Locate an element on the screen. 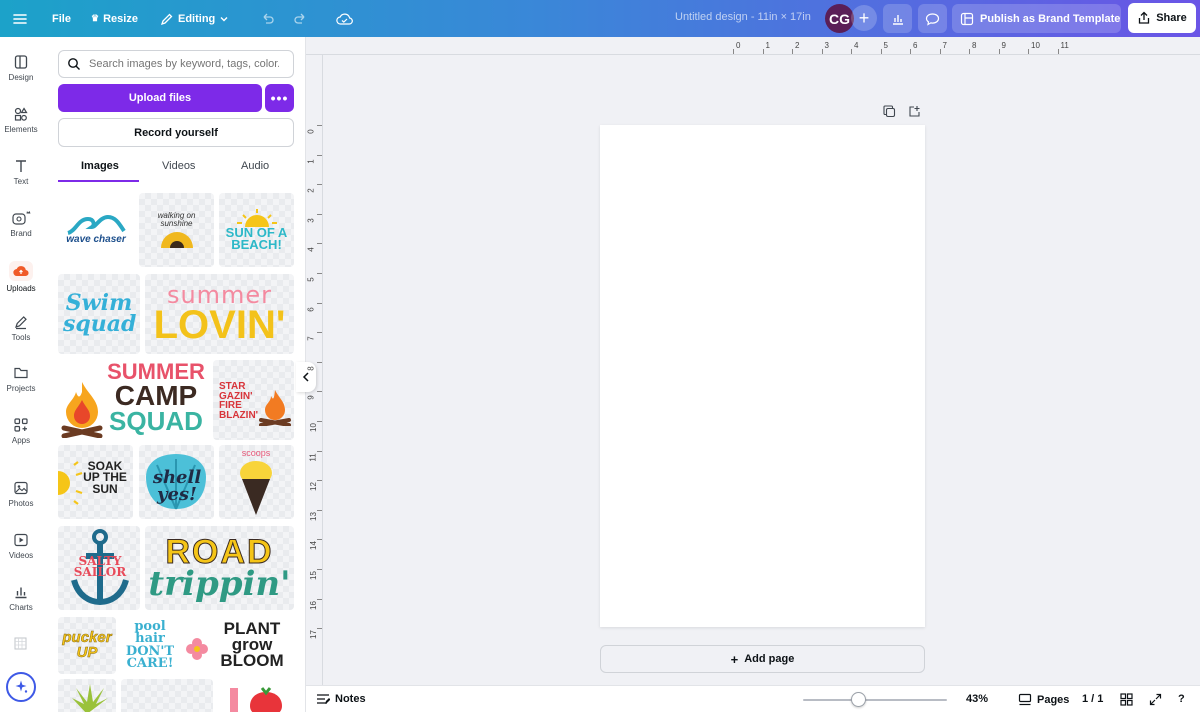 The height and width of the screenshot is (712, 1200). help-icon: ? is located at coordinates (1181, 699).